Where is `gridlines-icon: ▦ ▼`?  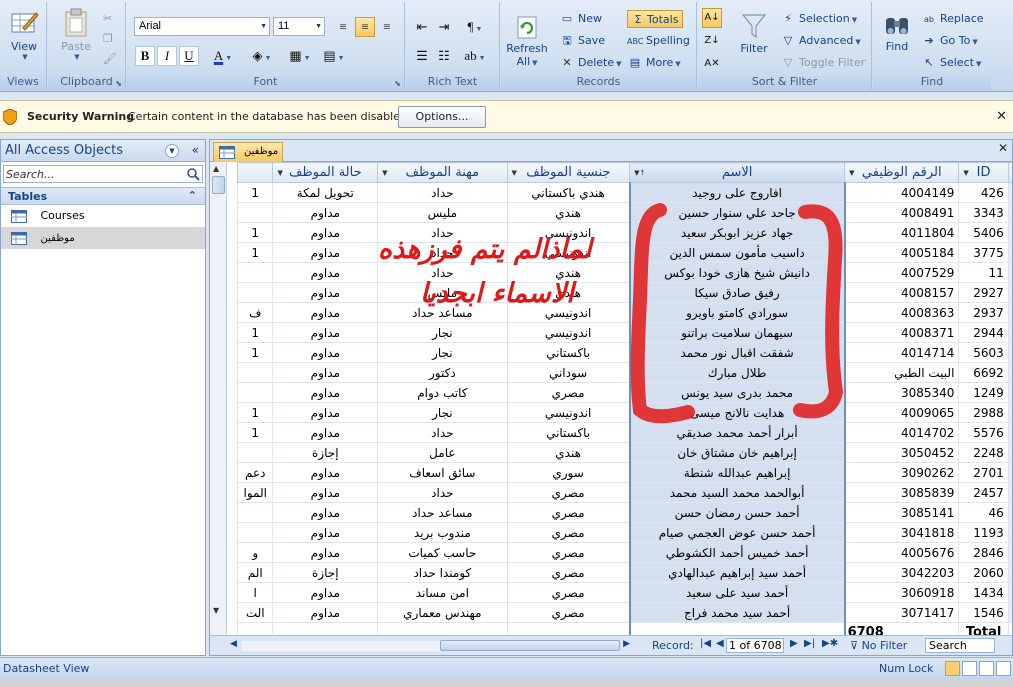 gridlines-icon: ▦ ▼ is located at coordinates (300, 56).